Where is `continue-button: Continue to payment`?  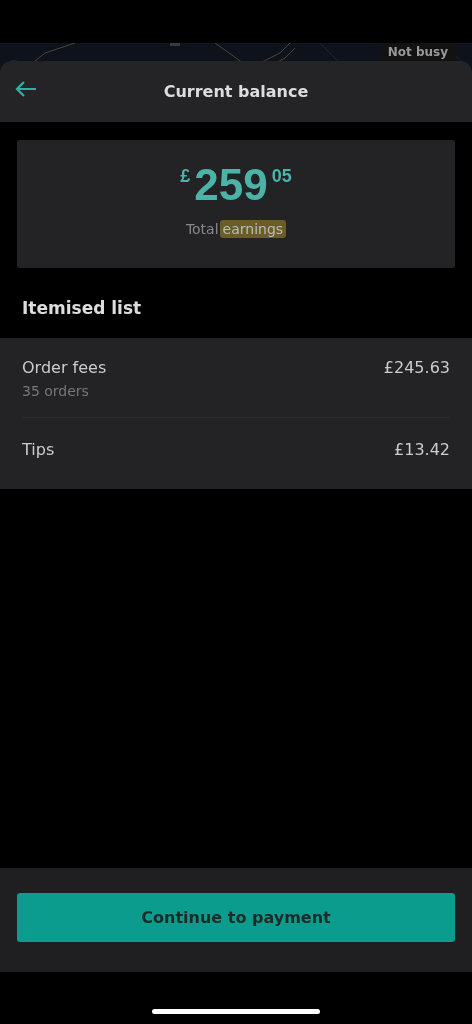
continue-button: Continue to payment is located at coordinates (236, 917).